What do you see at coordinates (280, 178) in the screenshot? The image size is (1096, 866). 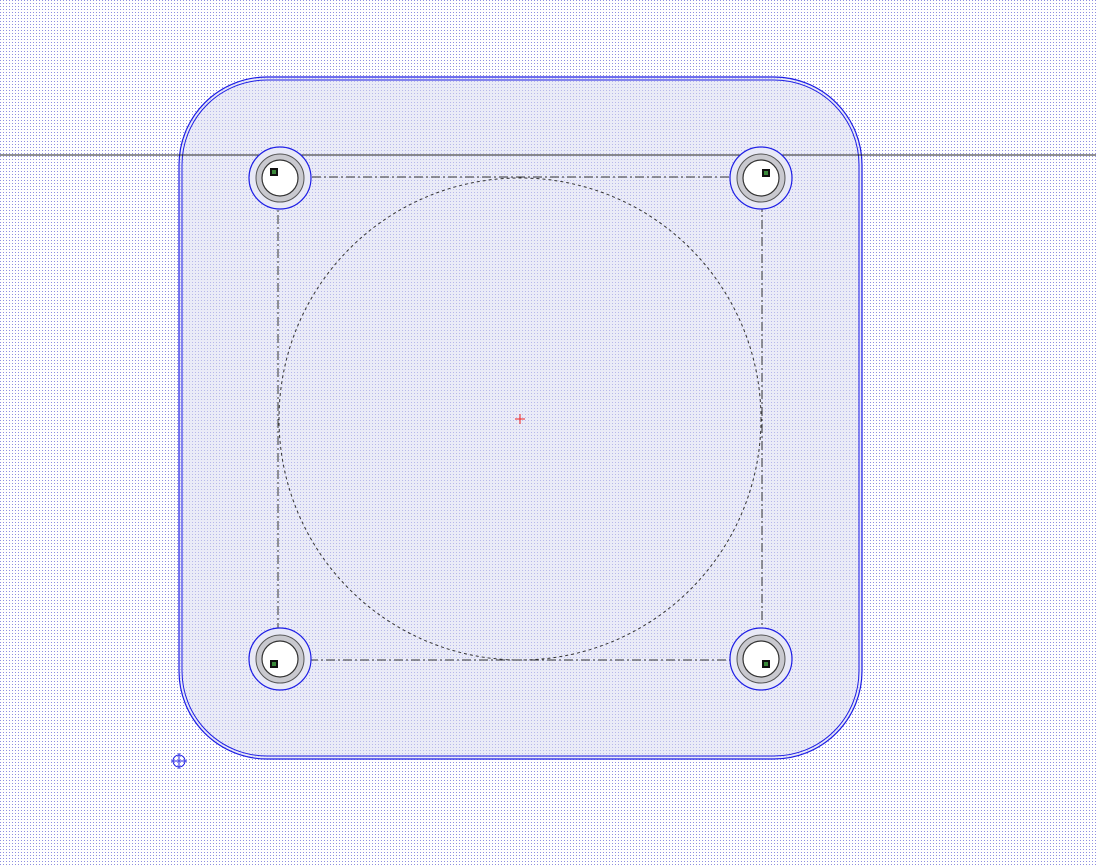 I see `mounting-hole-top-left` at bounding box center [280, 178].